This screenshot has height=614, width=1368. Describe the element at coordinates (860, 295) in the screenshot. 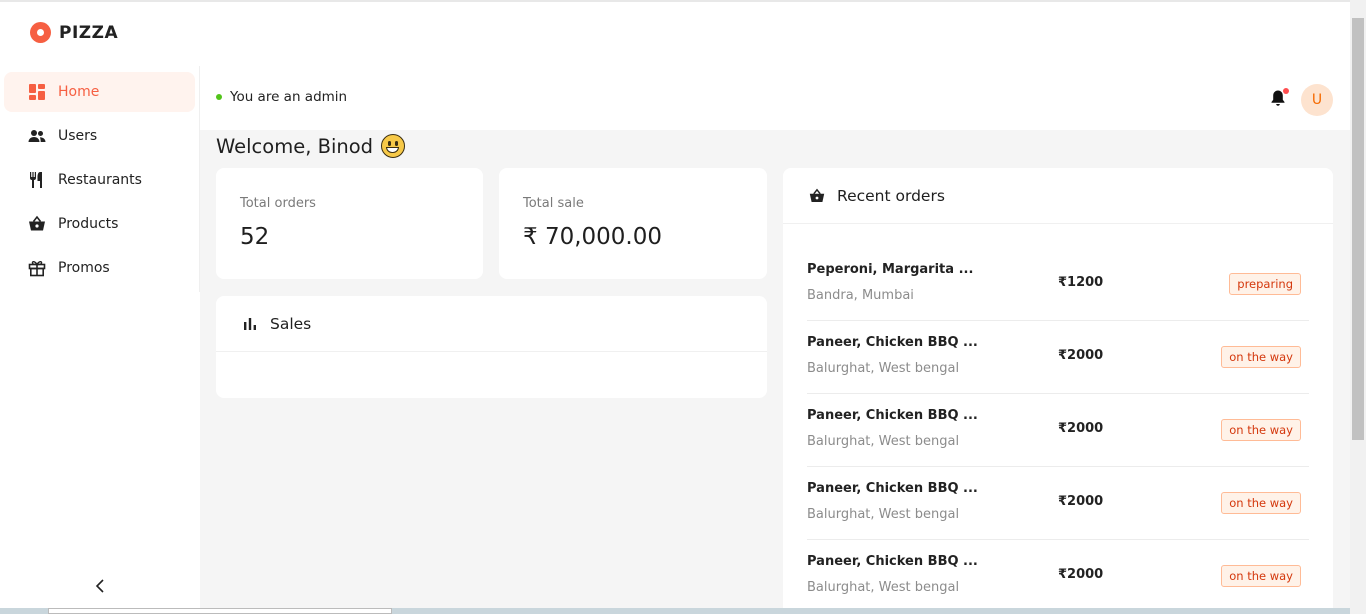

I see `order-address: Bandra, Mumbai` at that location.